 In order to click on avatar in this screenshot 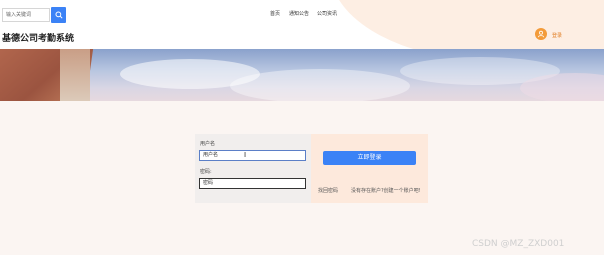, I will do `click(541, 34)`.